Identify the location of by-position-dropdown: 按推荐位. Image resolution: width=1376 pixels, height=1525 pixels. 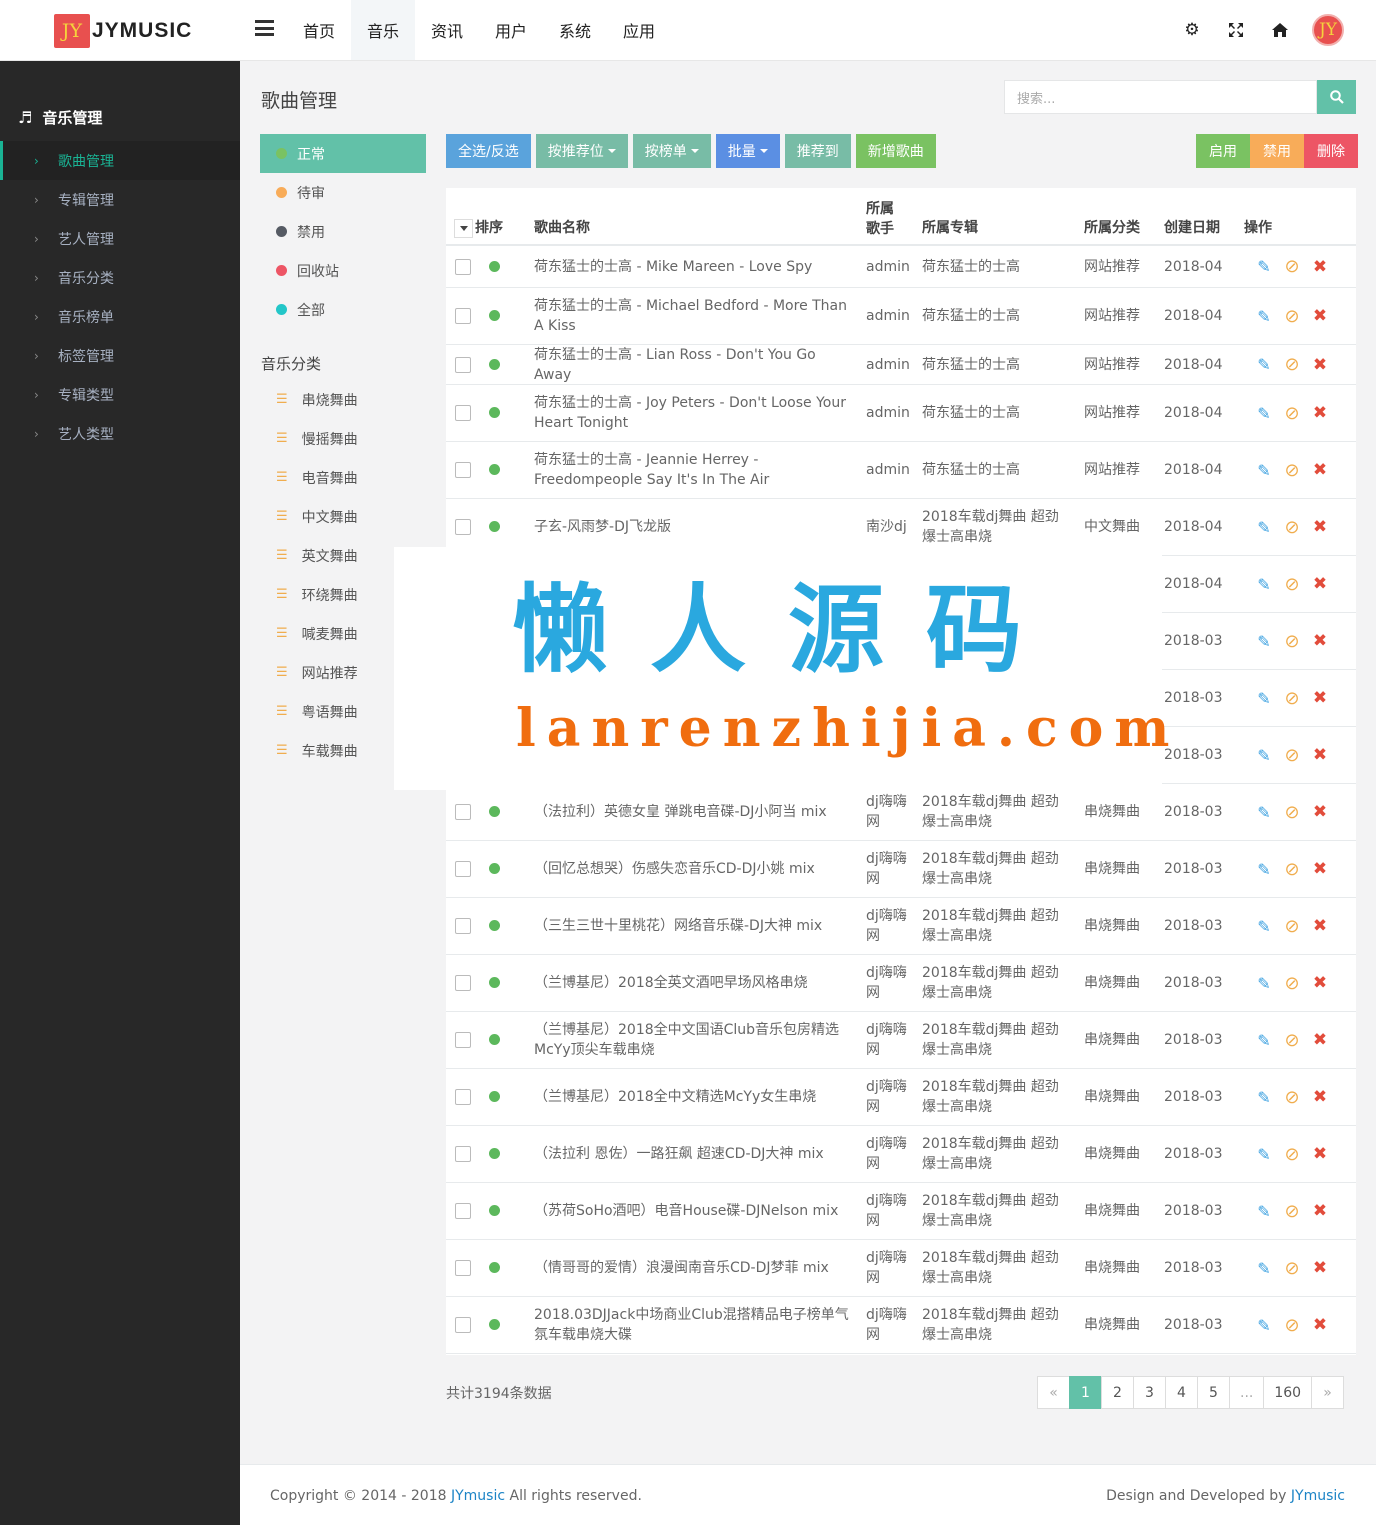
(581, 151).